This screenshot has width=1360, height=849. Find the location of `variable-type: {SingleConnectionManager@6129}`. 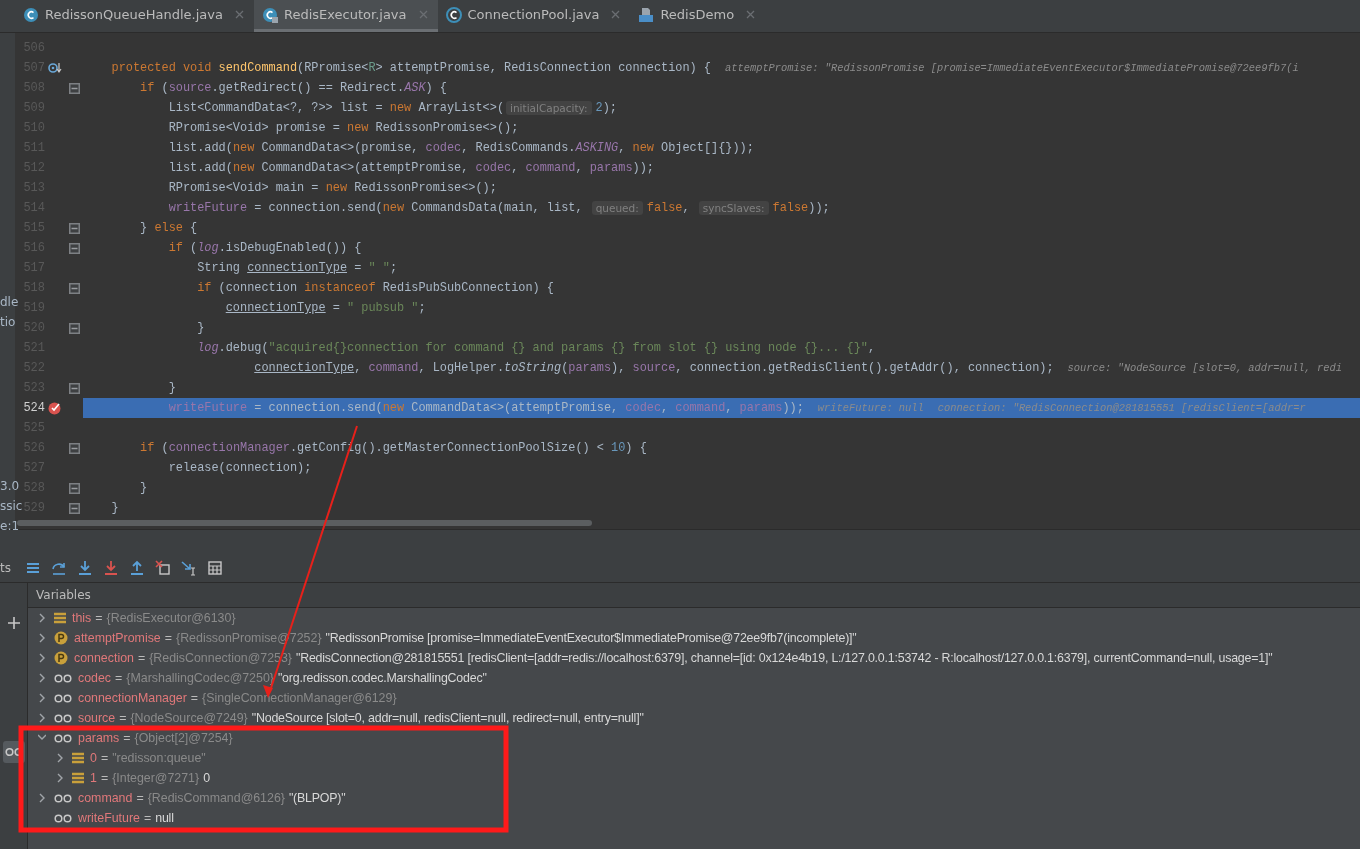

variable-type: {SingleConnectionManager@6129} is located at coordinates (299, 698).